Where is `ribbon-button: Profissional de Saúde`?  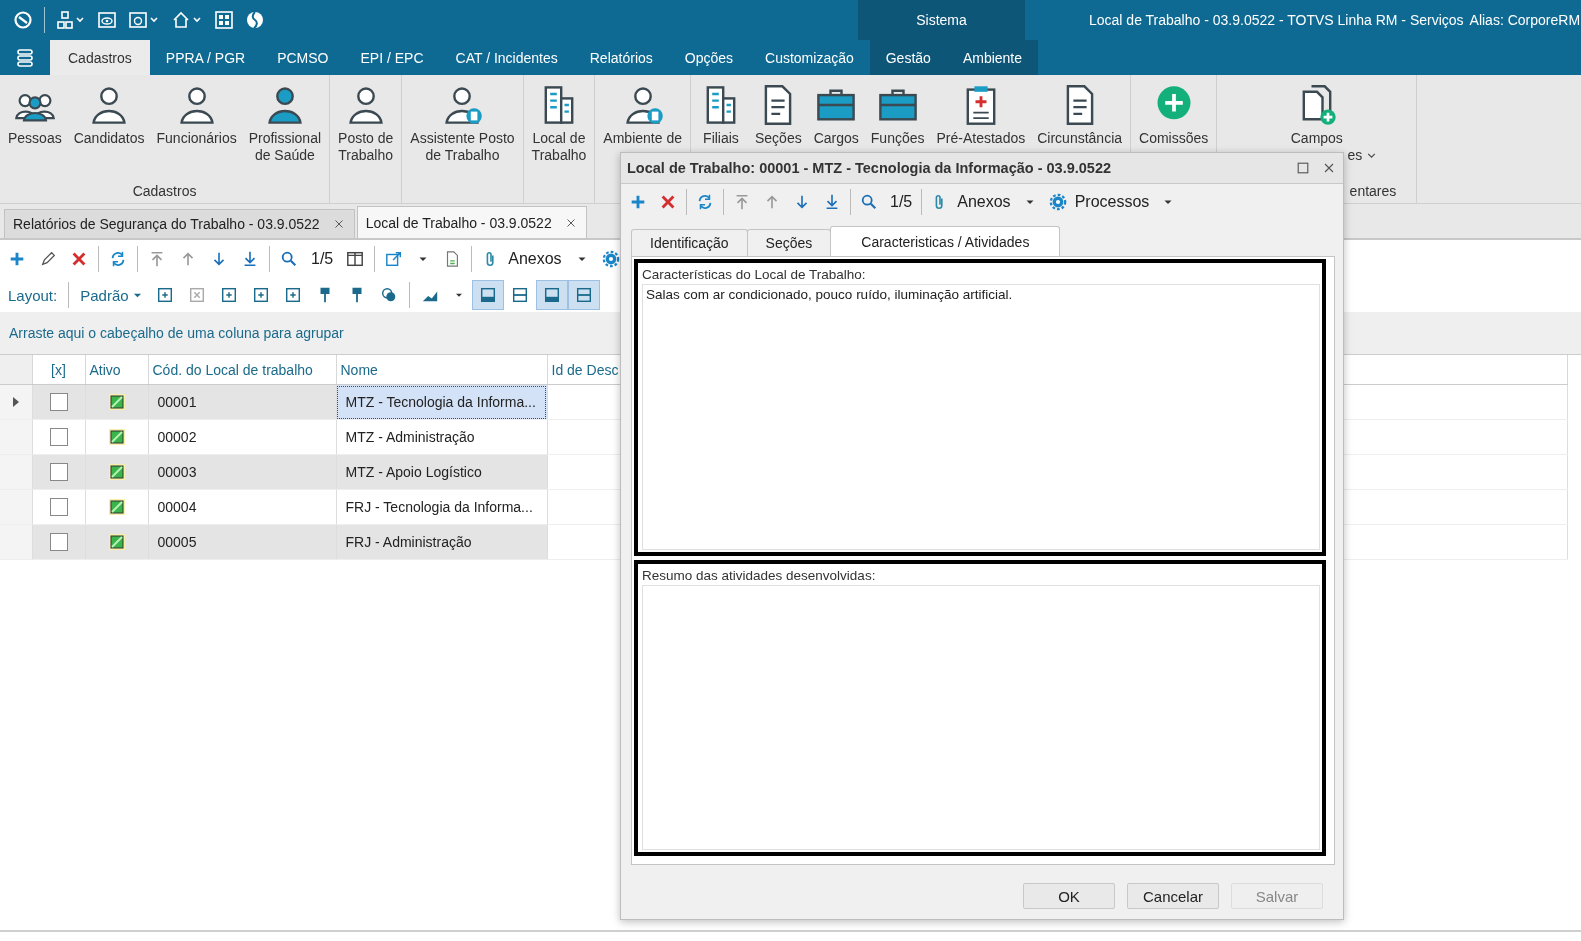
ribbon-button: Profissional de Saúde is located at coordinates (285, 119).